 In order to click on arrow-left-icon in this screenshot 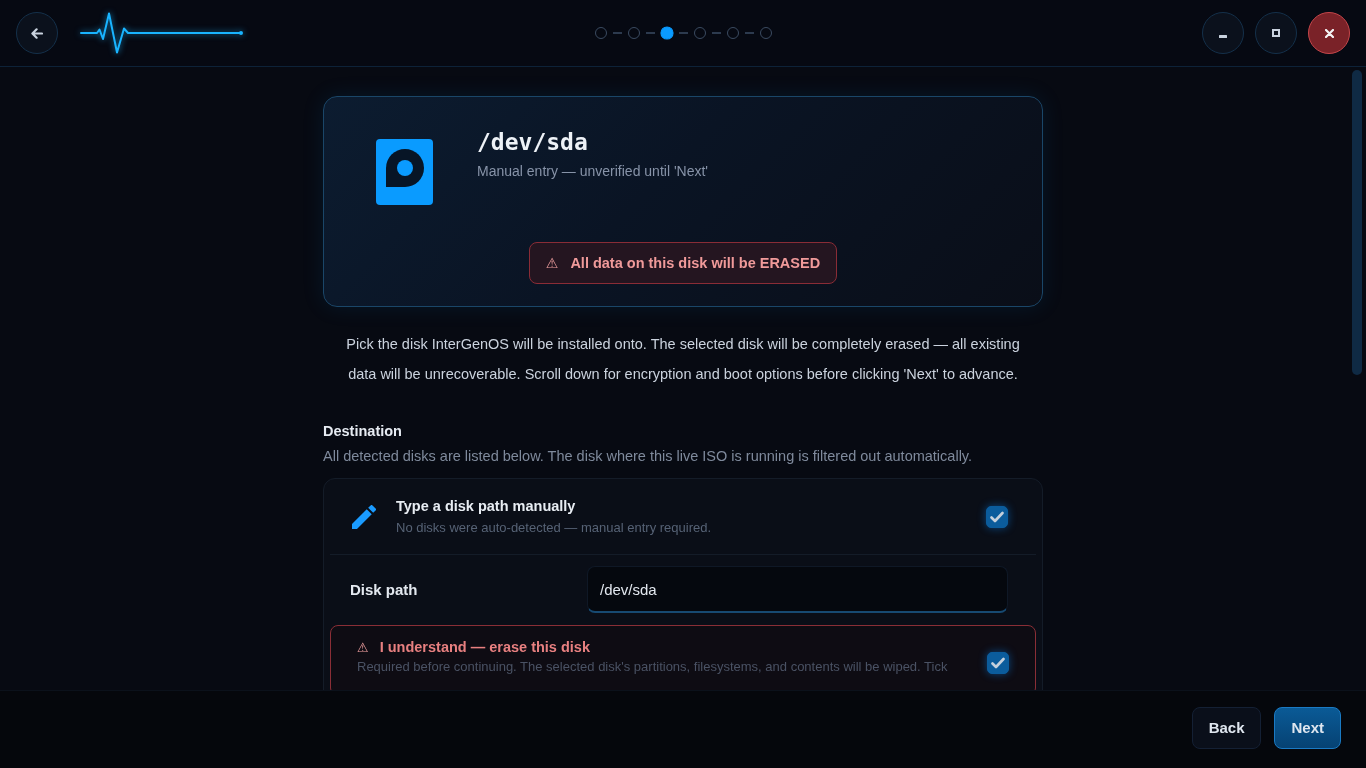, I will do `click(37, 33)`.